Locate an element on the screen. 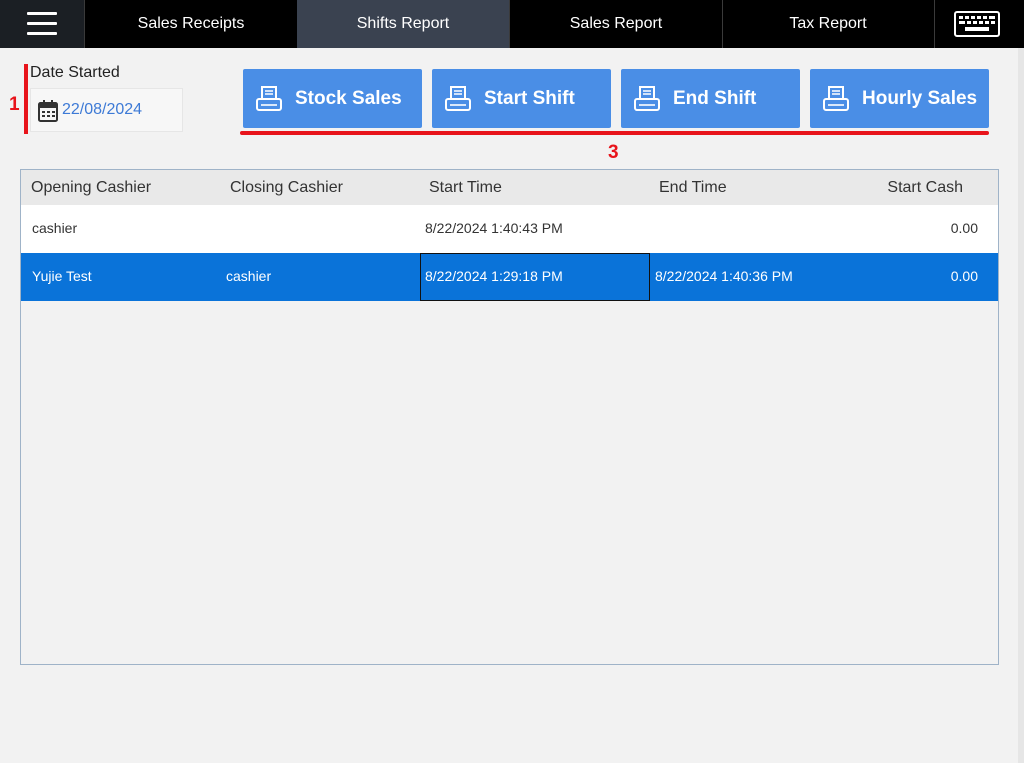  opening-cashier-cell: cashier is located at coordinates (55, 228).